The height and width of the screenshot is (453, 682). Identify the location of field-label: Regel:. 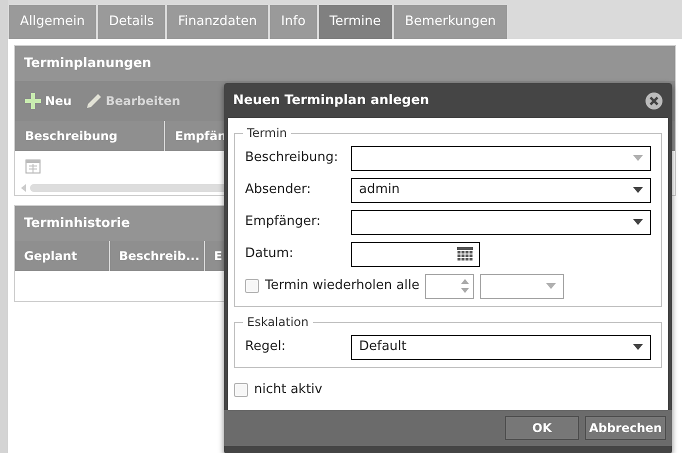
(266, 347).